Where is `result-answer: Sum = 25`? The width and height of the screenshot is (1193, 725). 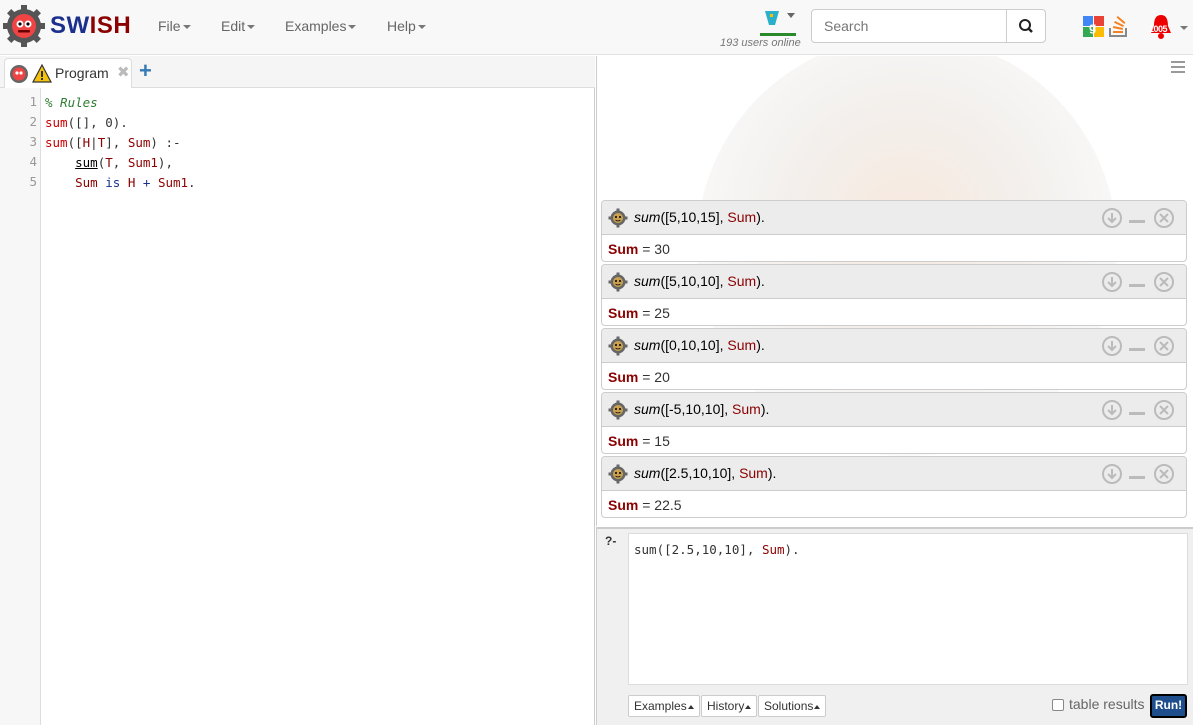
result-answer: Sum = 25 is located at coordinates (639, 313).